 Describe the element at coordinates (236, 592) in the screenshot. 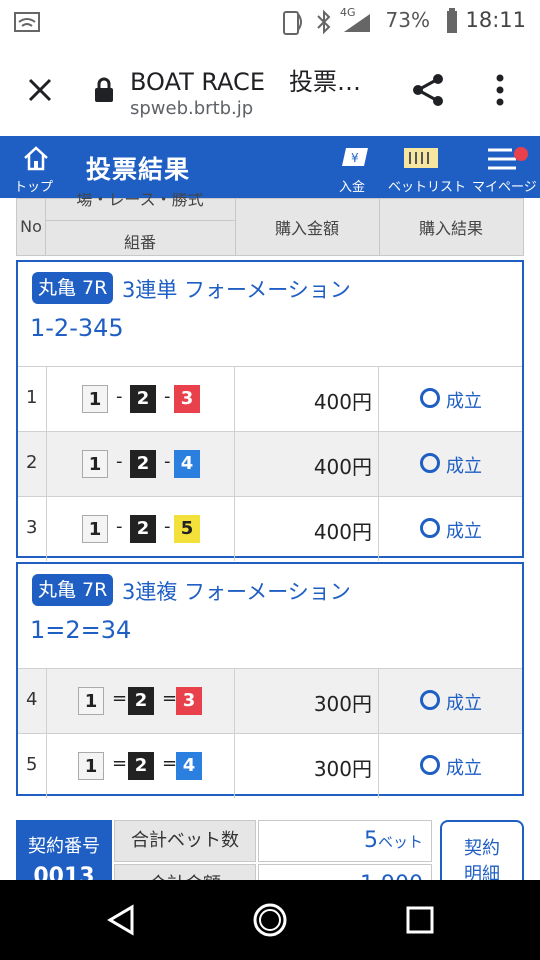

I see `bet-type: 3連複 フォーメーション` at that location.